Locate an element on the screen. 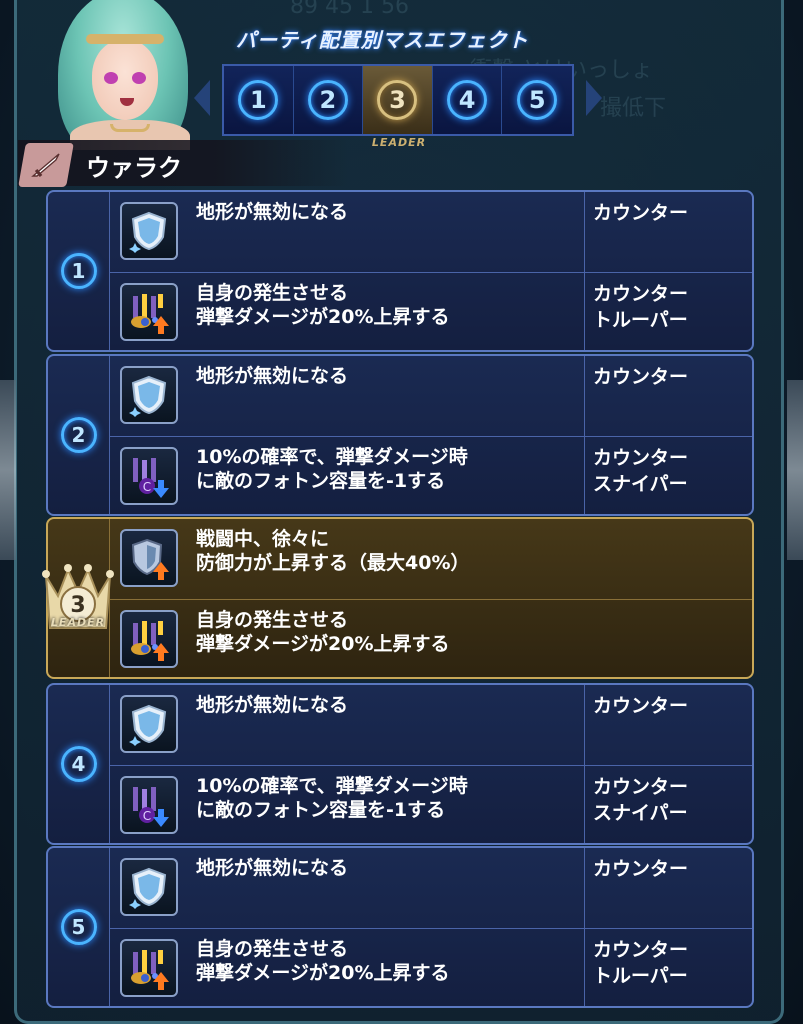  slot-number: 5 is located at coordinates (78, 927).